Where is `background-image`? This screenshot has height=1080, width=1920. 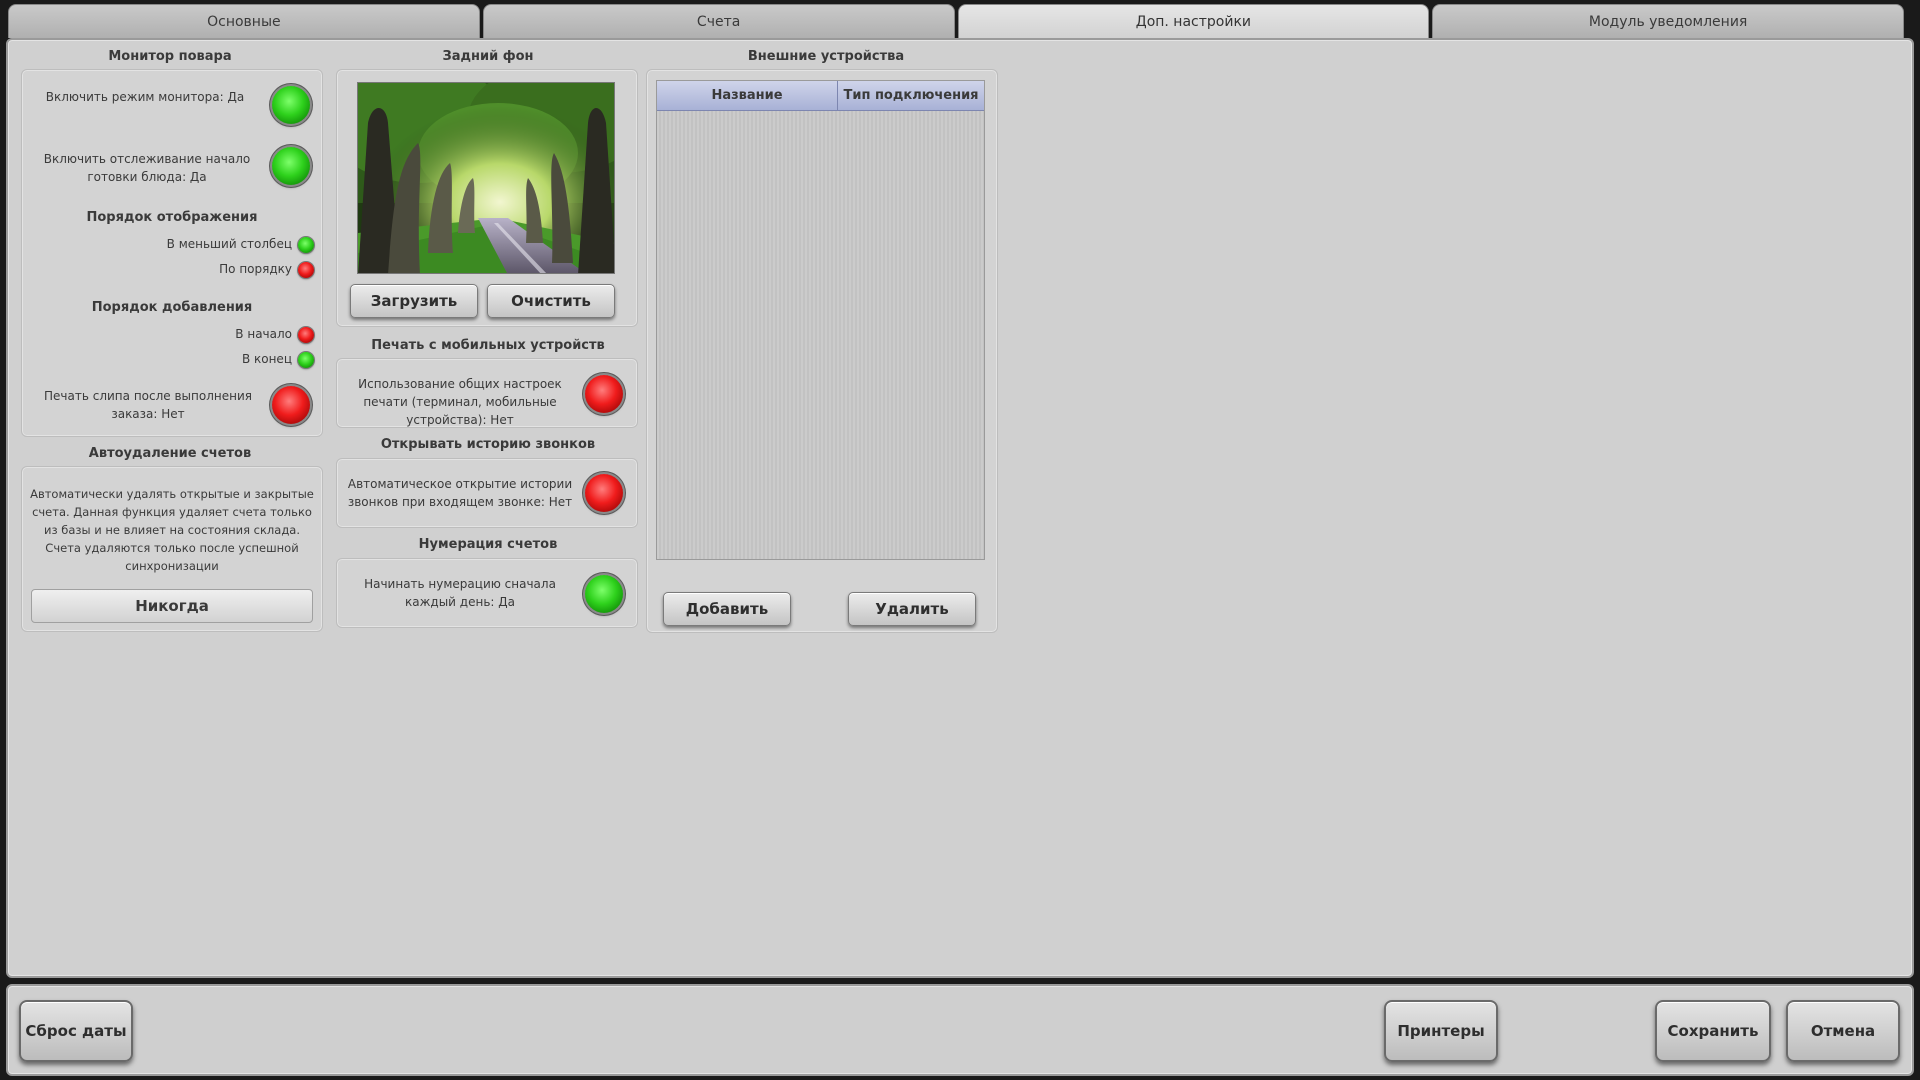
background-image is located at coordinates (486, 178).